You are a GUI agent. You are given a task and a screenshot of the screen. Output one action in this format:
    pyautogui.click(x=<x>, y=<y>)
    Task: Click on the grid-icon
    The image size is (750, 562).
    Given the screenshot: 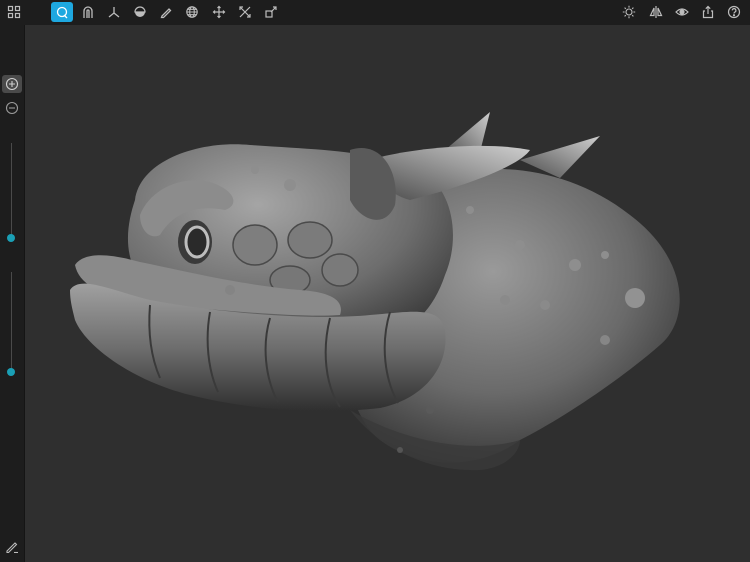 What is the action you would take?
    pyautogui.click(x=14, y=12)
    